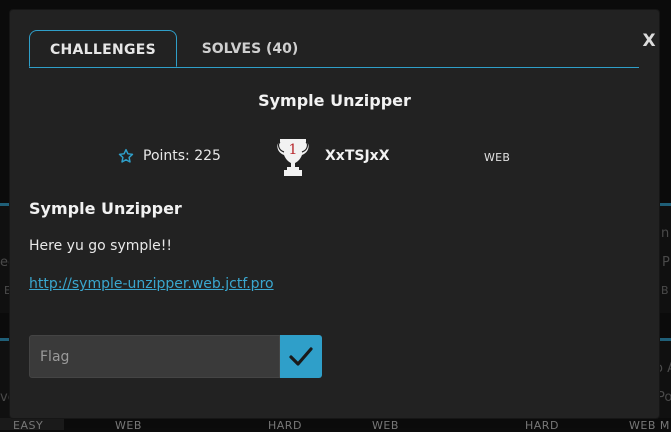 The width and height of the screenshot is (671, 432). What do you see at coordinates (151, 284) in the screenshot?
I see `challenge-link: http://symple-unzipper.web.jctf.pro` at bounding box center [151, 284].